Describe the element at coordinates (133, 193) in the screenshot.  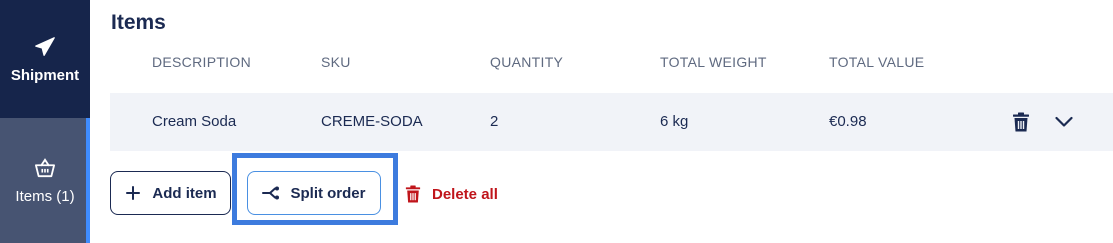
I see `plus-icon` at that location.